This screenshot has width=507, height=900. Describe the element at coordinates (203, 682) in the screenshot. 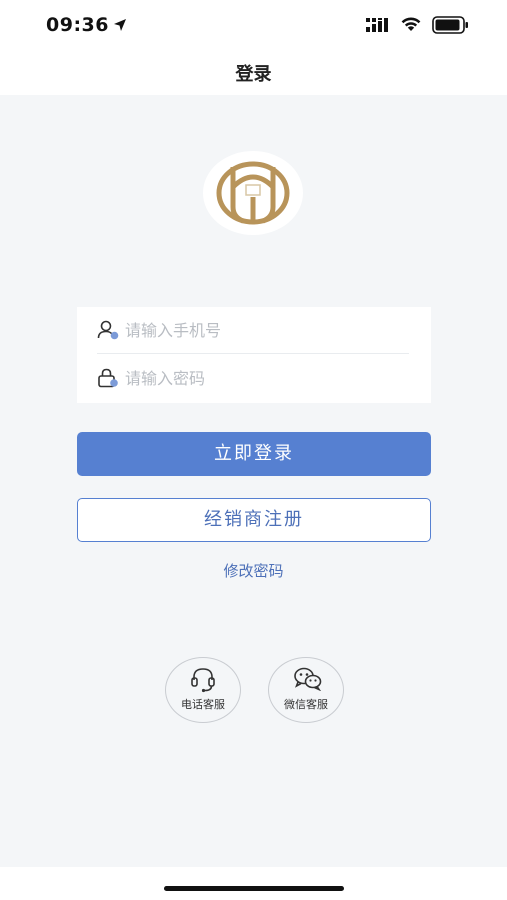

I see `headset-icon` at that location.